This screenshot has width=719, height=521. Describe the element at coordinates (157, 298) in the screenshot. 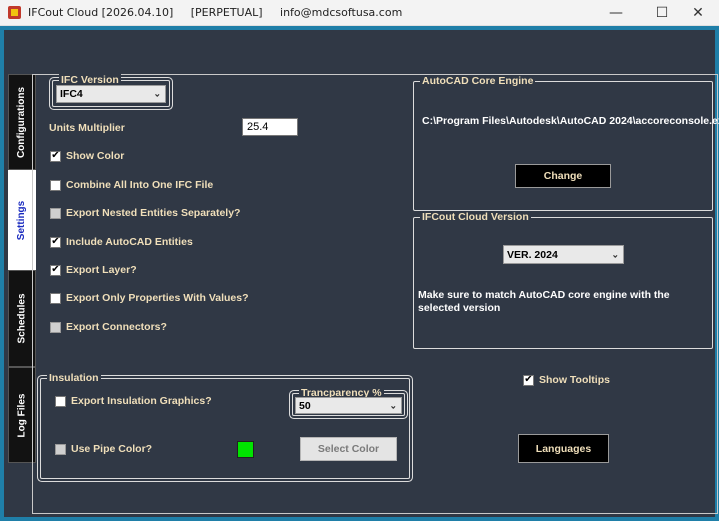

I see `export-only-properties-label: Export Only Properties With Values?` at that location.